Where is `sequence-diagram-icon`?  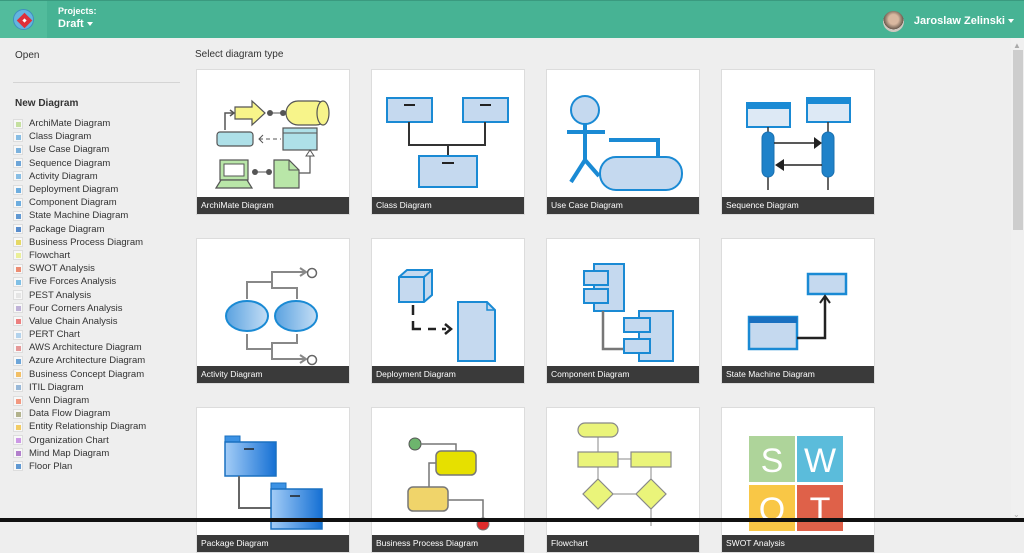 sequence-diagram-icon is located at coordinates (798, 143).